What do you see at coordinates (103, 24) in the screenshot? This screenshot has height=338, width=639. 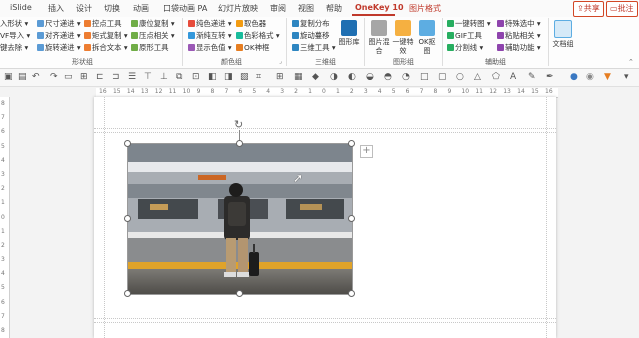 I see `control-point-tool-button: 控点工具` at bounding box center [103, 24].